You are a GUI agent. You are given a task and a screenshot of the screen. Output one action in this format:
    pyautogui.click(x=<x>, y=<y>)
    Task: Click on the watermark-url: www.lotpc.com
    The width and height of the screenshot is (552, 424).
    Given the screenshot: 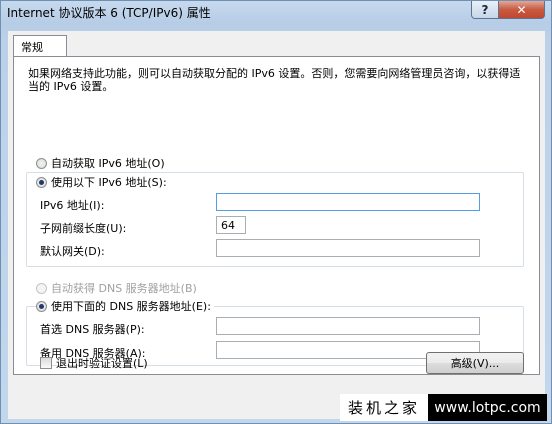 What is the action you would take?
    pyautogui.click(x=487, y=407)
    